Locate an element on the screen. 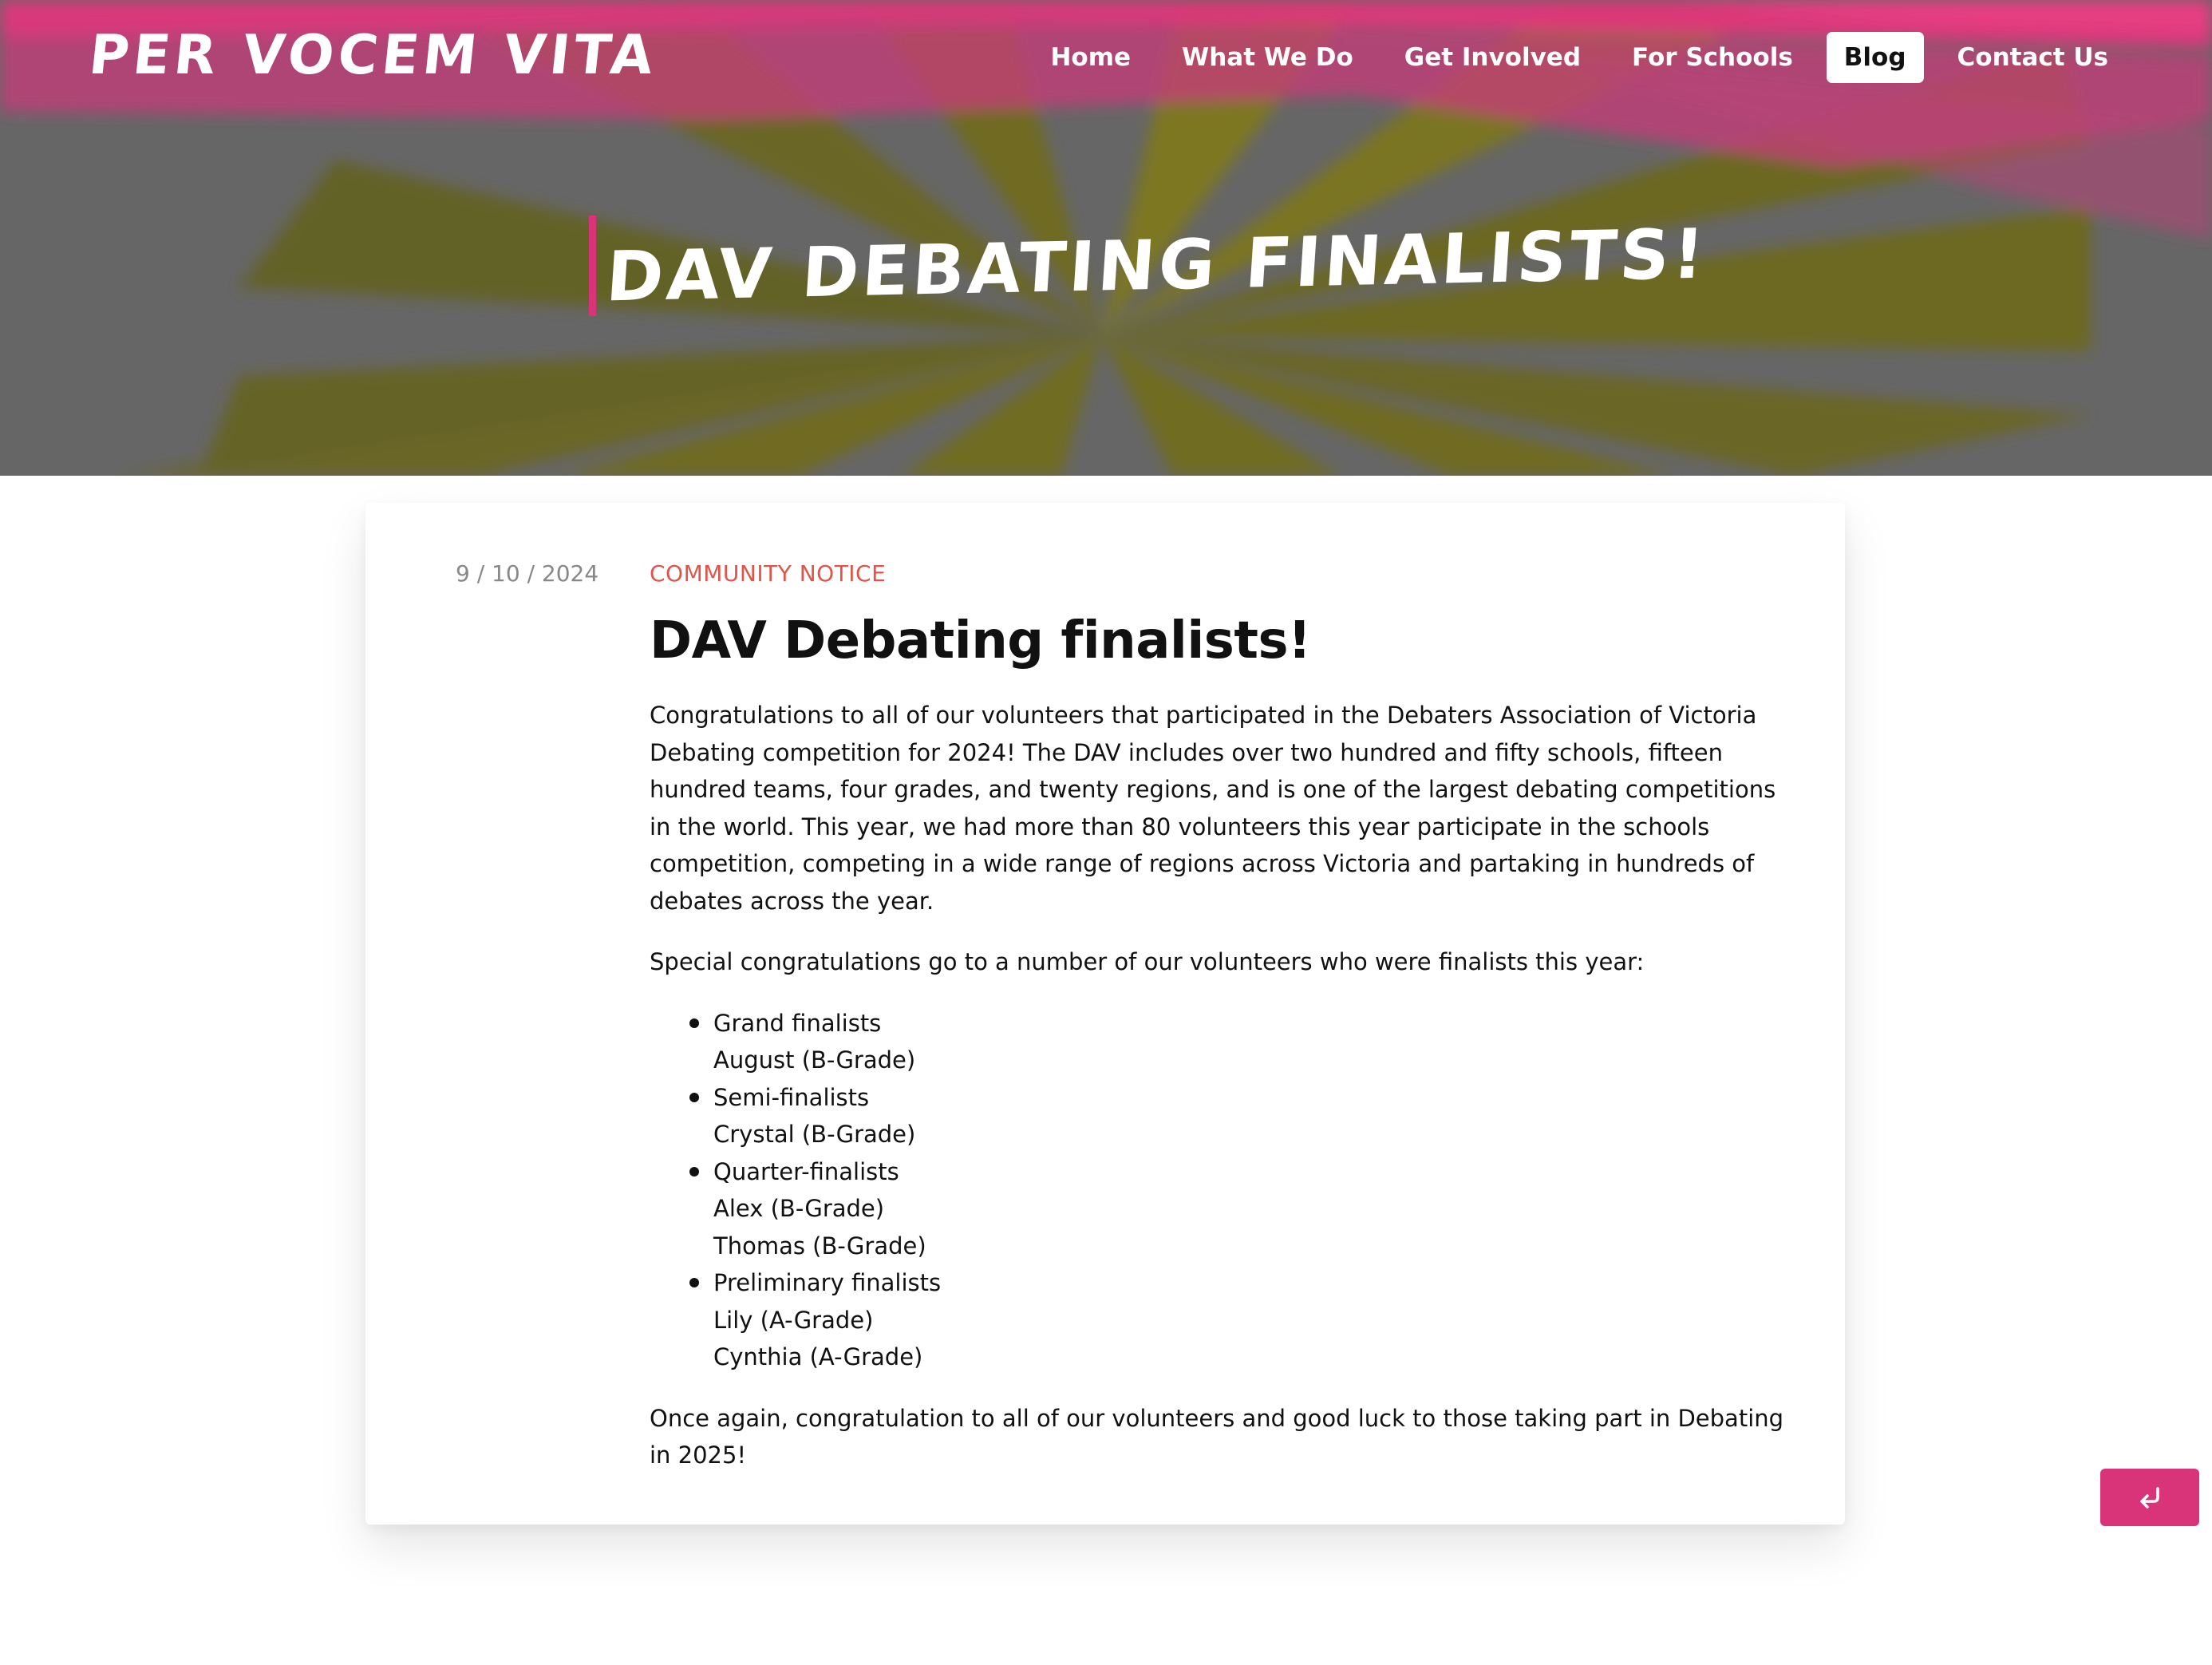 The image size is (2212, 1665). finalist-name: Alex (B-Grade) is located at coordinates (799, 1208).